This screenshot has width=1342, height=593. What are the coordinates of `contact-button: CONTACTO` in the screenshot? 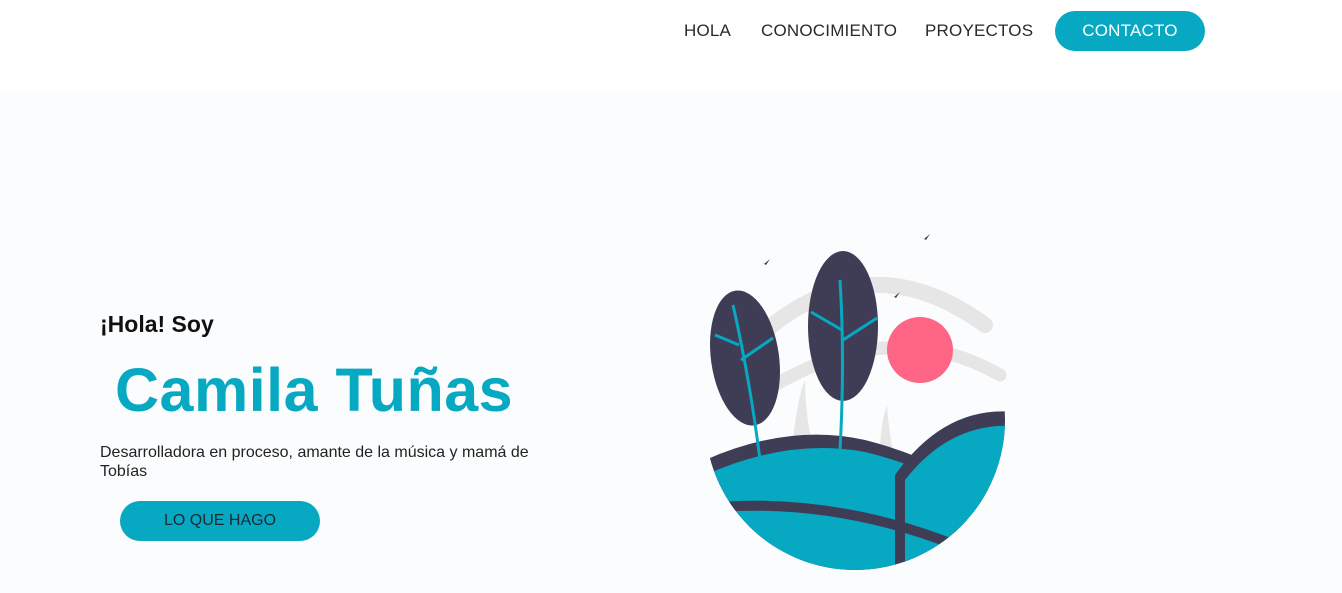 It's located at (1130, 31).